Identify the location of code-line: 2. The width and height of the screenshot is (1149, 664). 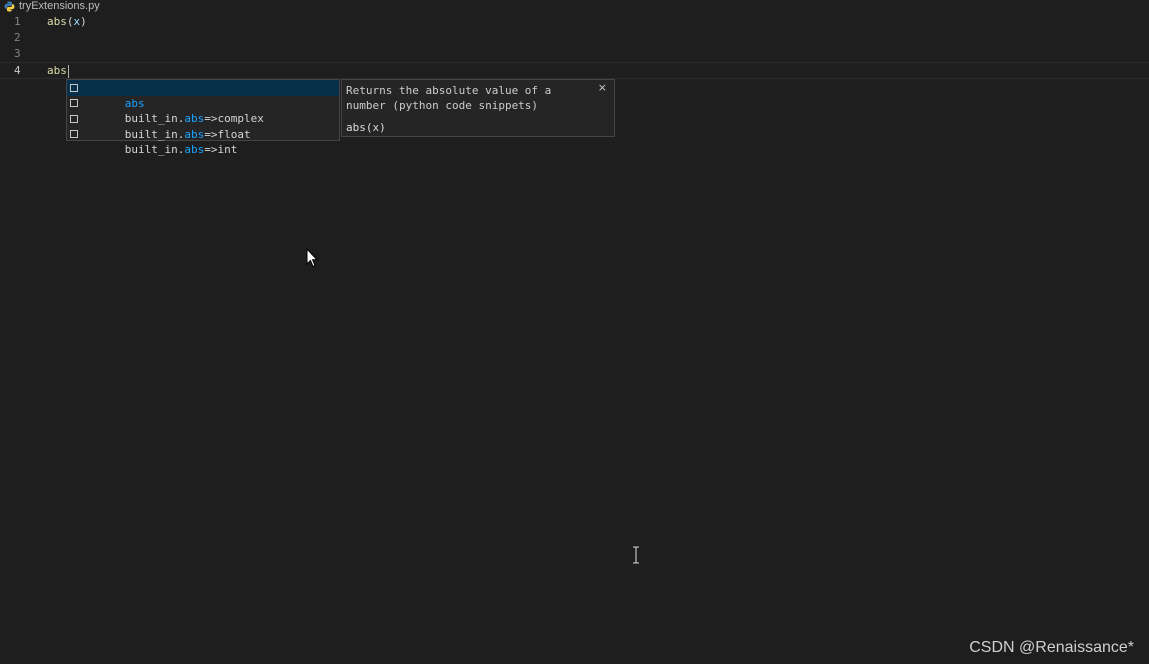
(574, 38).